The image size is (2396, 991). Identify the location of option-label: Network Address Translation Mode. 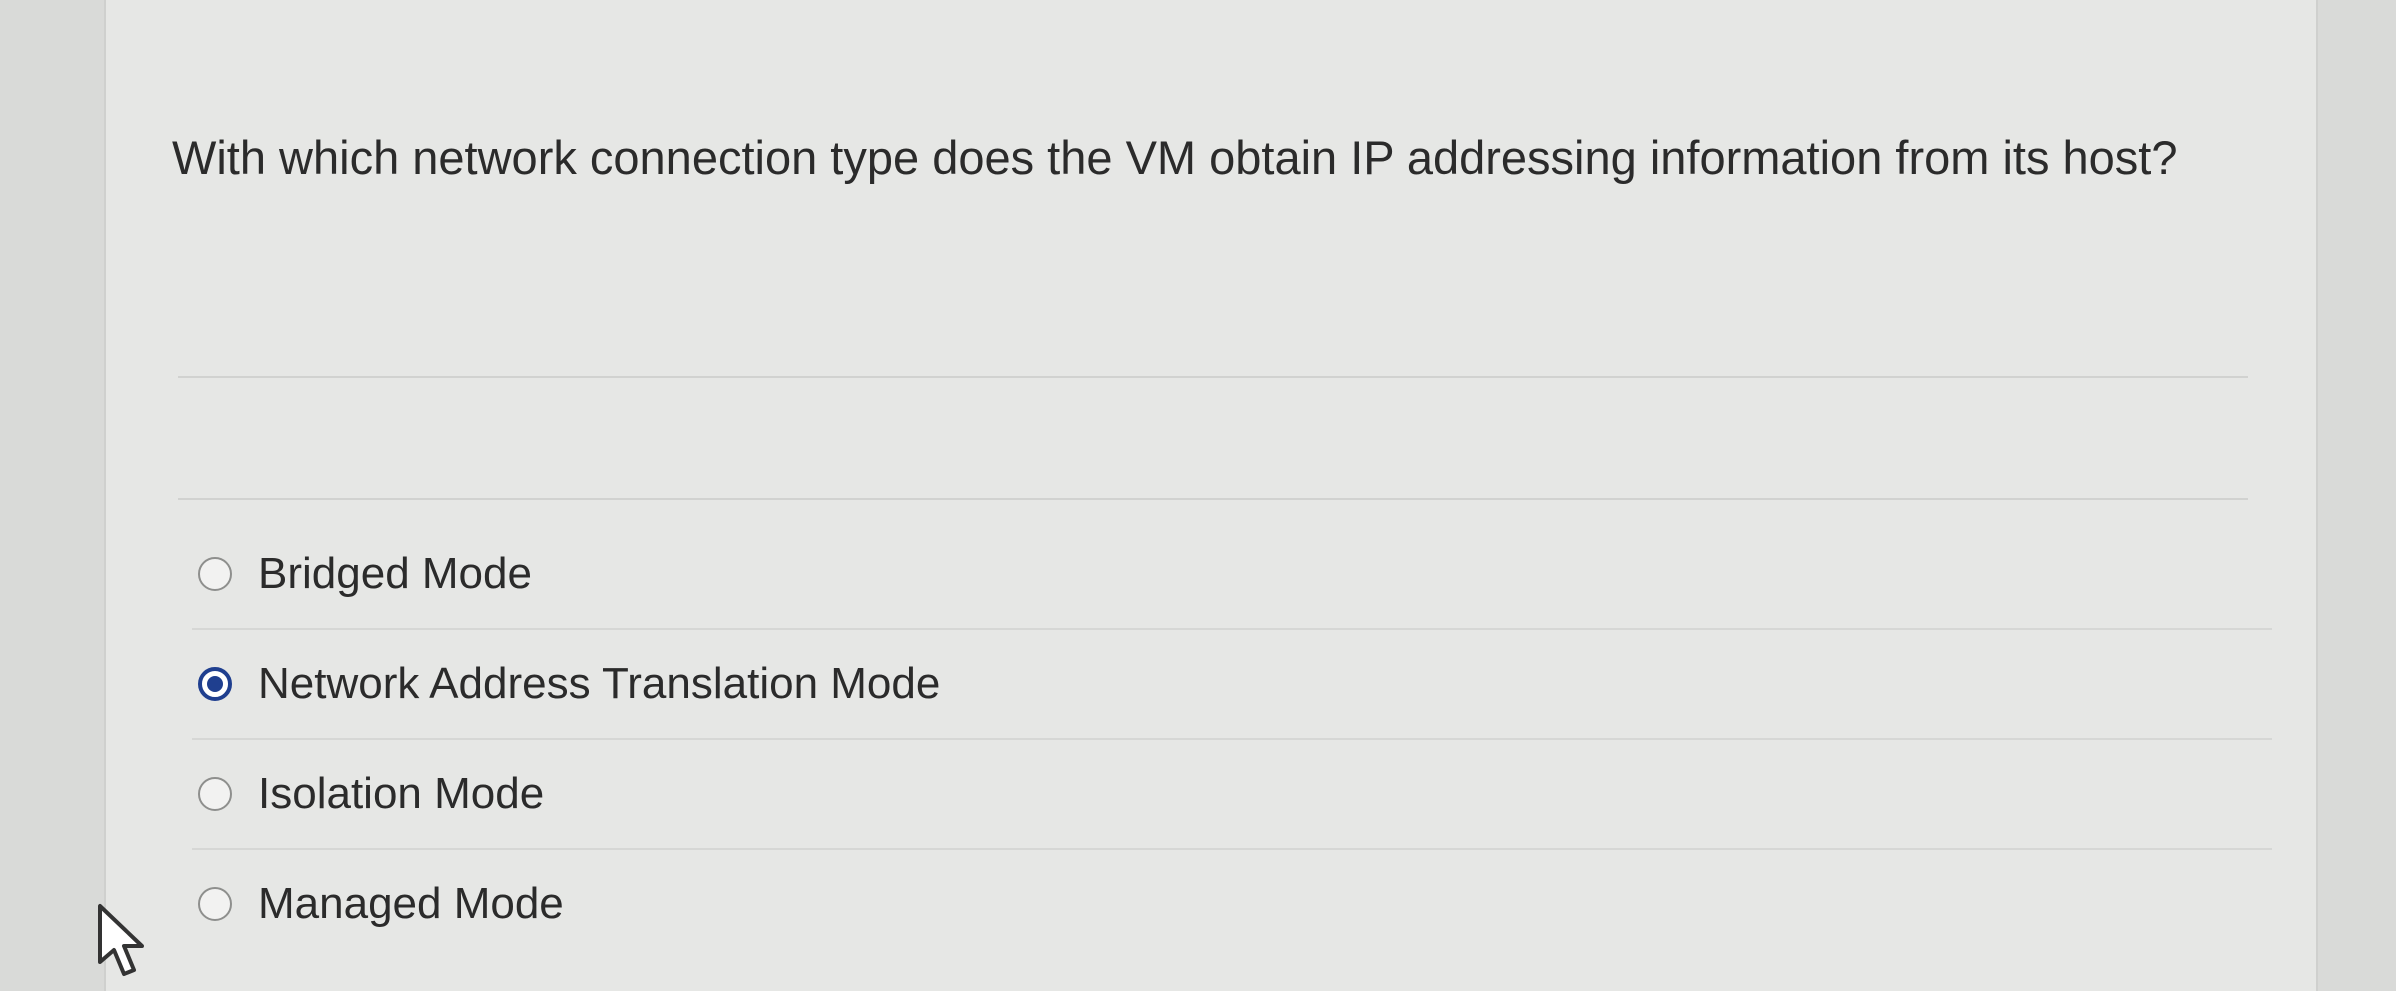
(599, 683).